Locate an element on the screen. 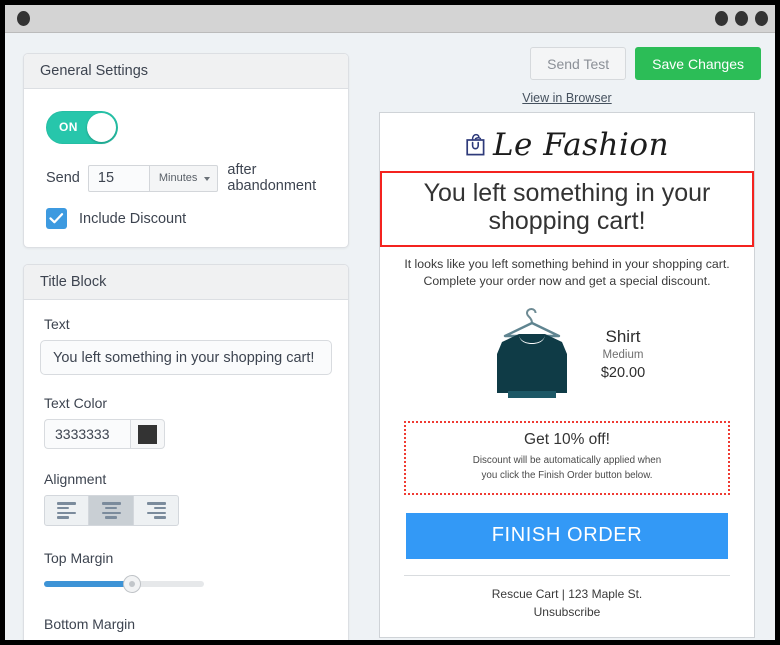 Image resolution: width=780 pixels, height=645 pixels. top-margin-label: Top Margin is located at coordinates (79, 558).